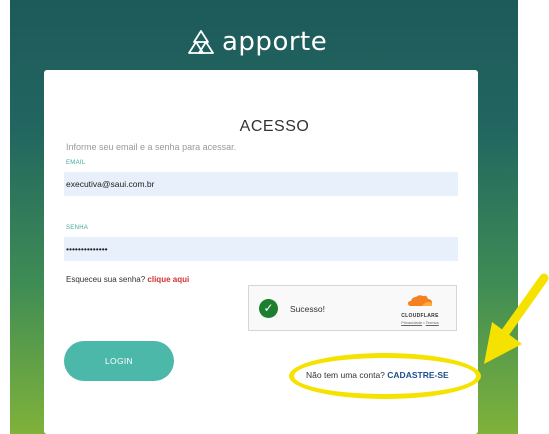 The width and height of the screenshot is (549, 434). Describe the element at coordinates (275, 42) in the screenshot. I see `brand-name: apporte` at that location.